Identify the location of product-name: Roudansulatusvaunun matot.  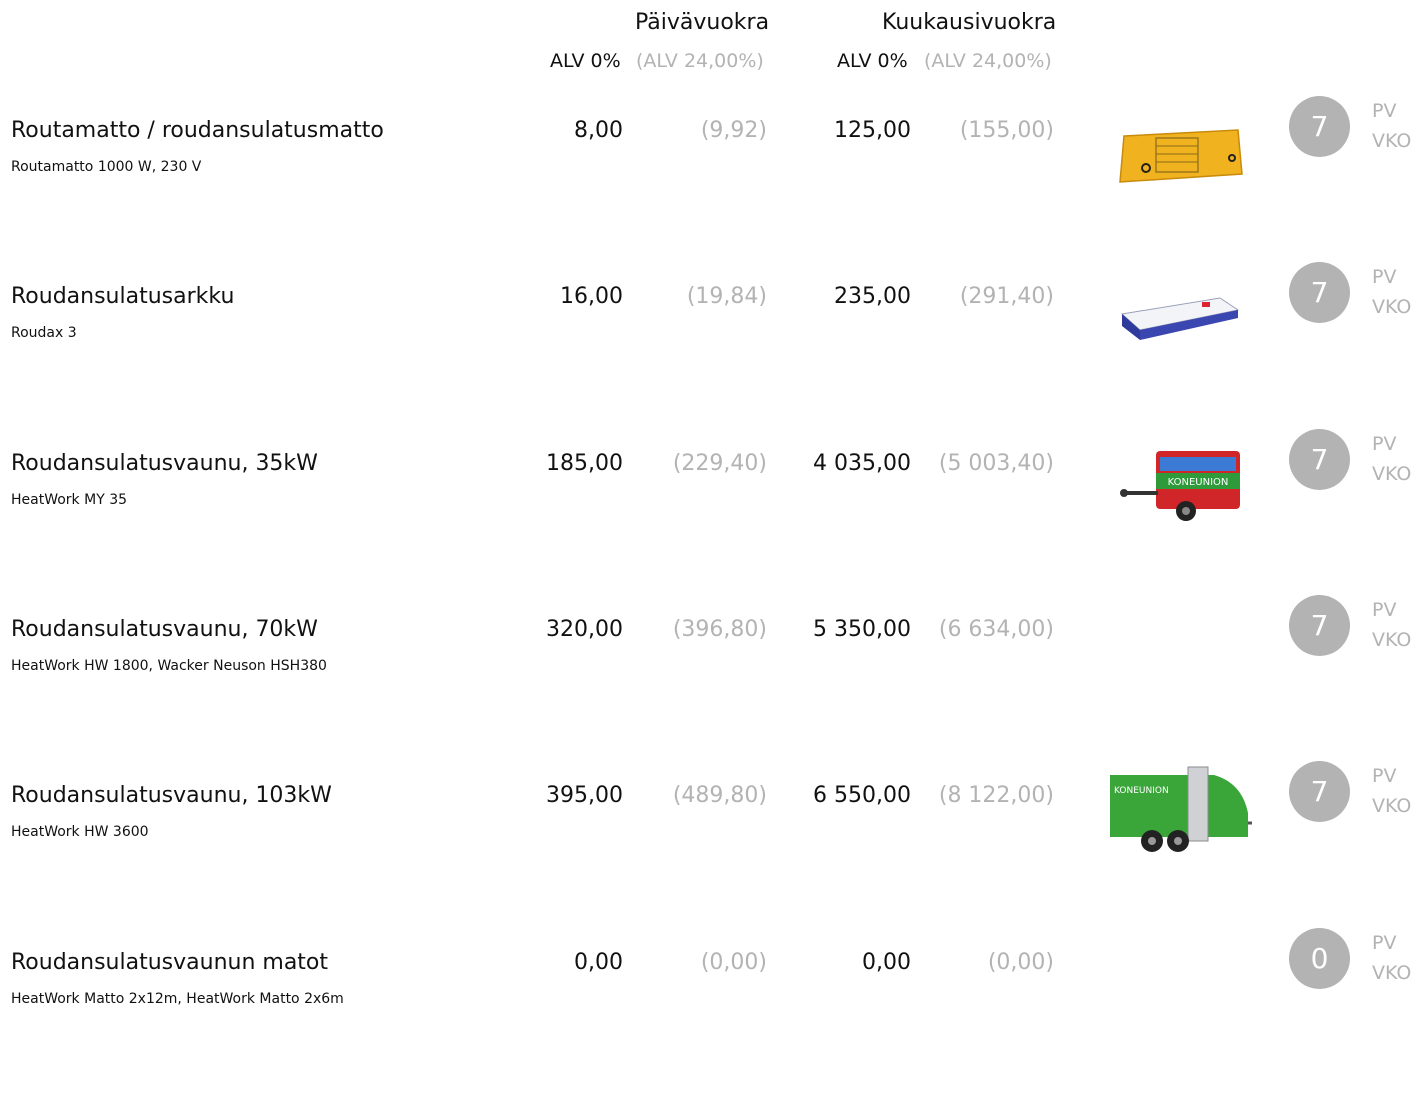
(169, 962).